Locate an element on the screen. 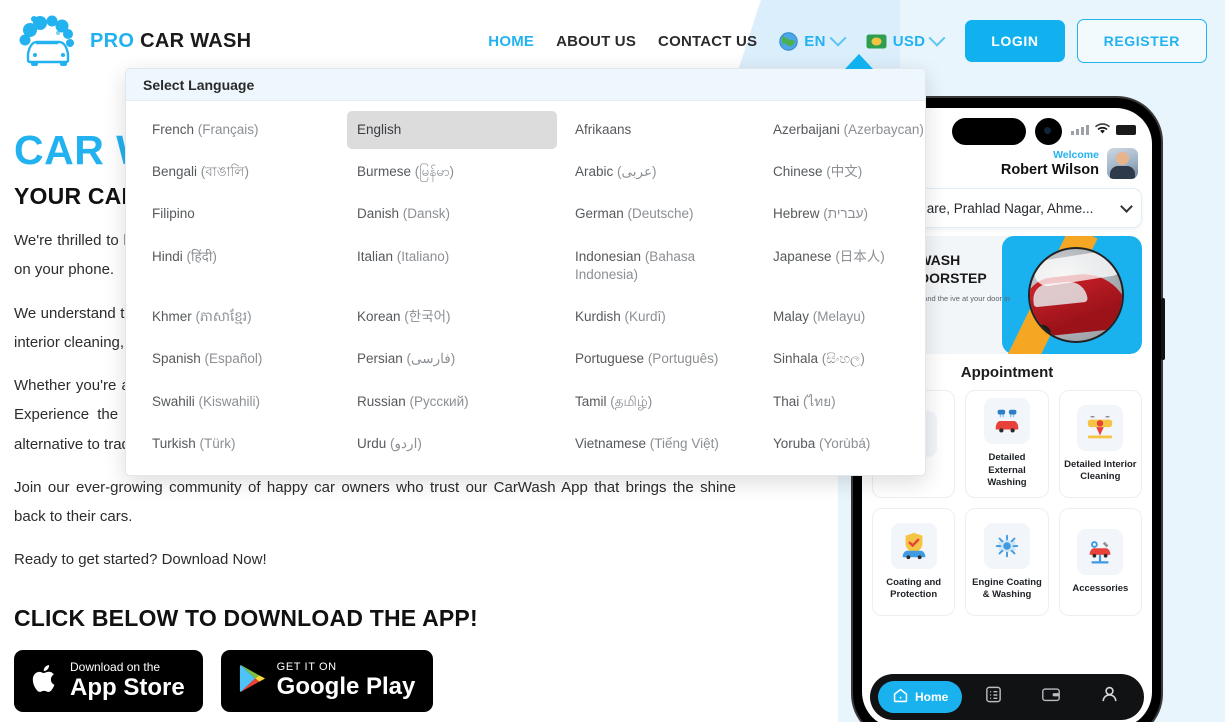  language-option-native: (Türk) is located at coordinates (215, 443).